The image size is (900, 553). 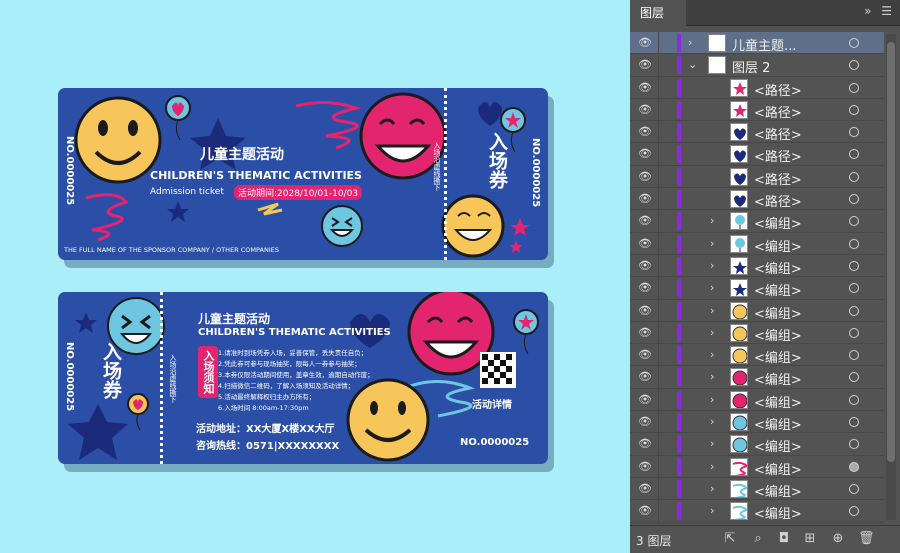 I want to click on layer-name: 图层 2, so click(x=751, y=66).